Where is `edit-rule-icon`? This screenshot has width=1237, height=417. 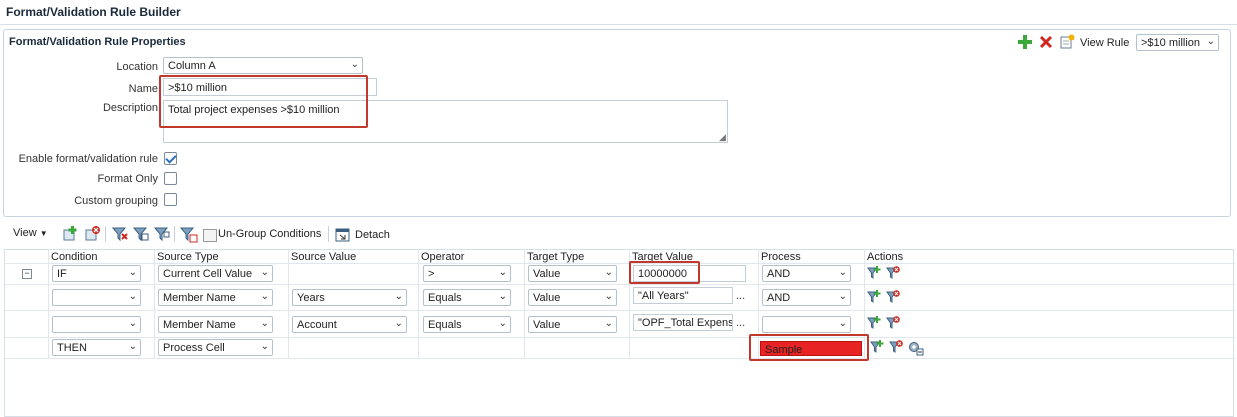 edit-rule-icon is located at coordinates (1067, 41).